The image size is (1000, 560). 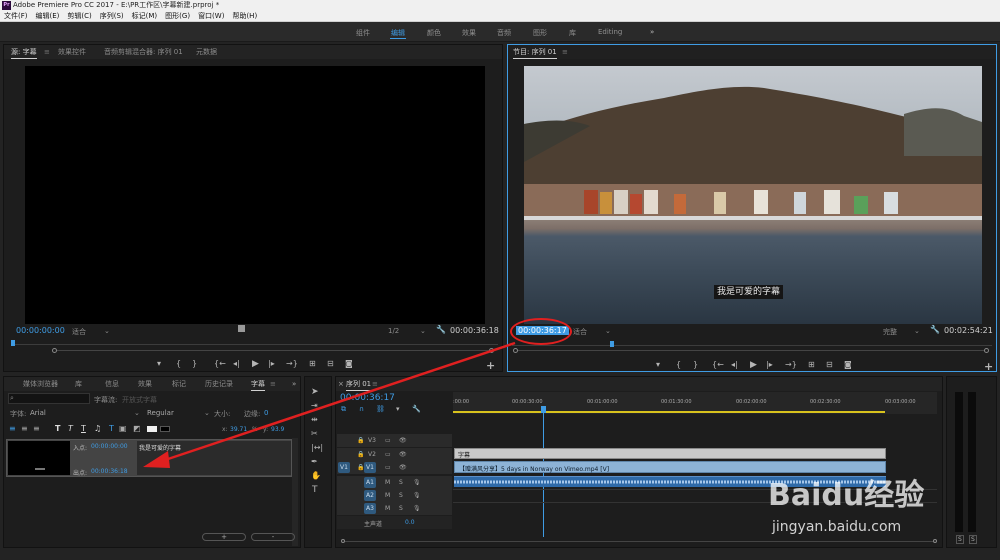 What do you see at coordinates (387, 508) in the screenshot?
I see `mute-button: M` at bounding box center [387, 508].